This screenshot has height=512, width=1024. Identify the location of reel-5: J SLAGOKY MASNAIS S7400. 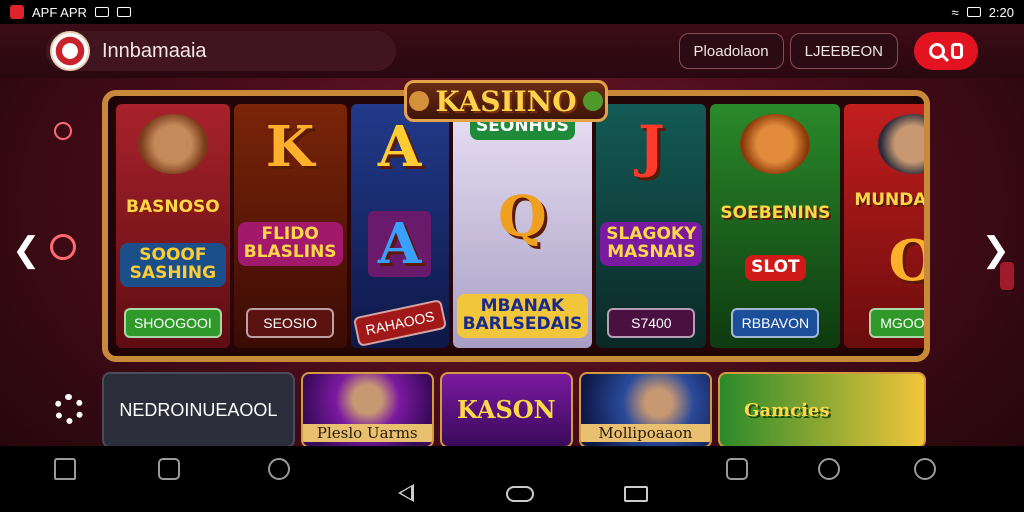
(651, 226).